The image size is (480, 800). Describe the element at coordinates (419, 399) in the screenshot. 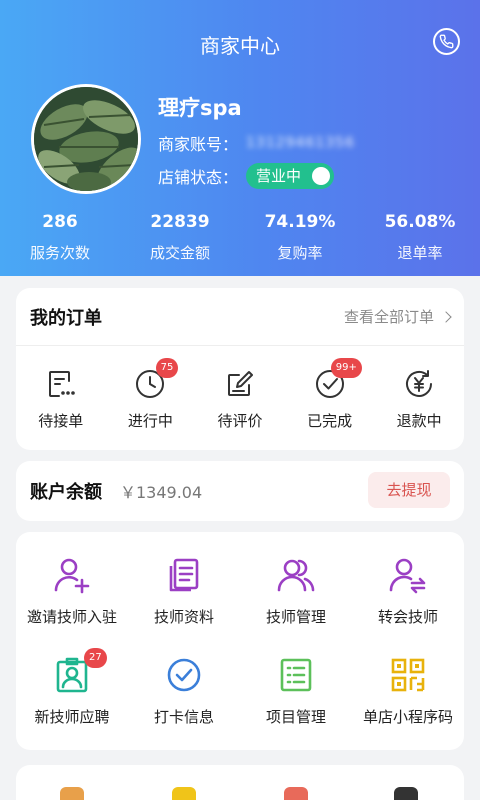

I see `order-refunding: 退款中` at that location.